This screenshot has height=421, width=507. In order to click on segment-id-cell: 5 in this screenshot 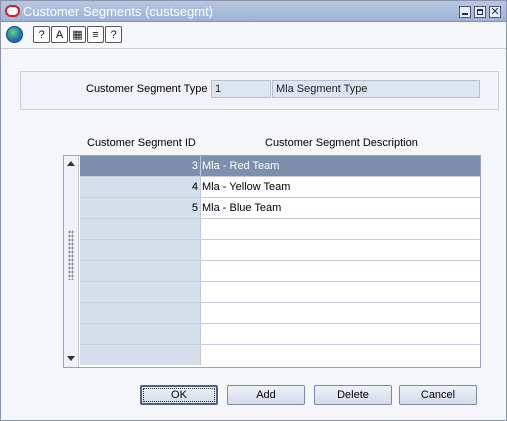, I will do `click(140, 208)`.